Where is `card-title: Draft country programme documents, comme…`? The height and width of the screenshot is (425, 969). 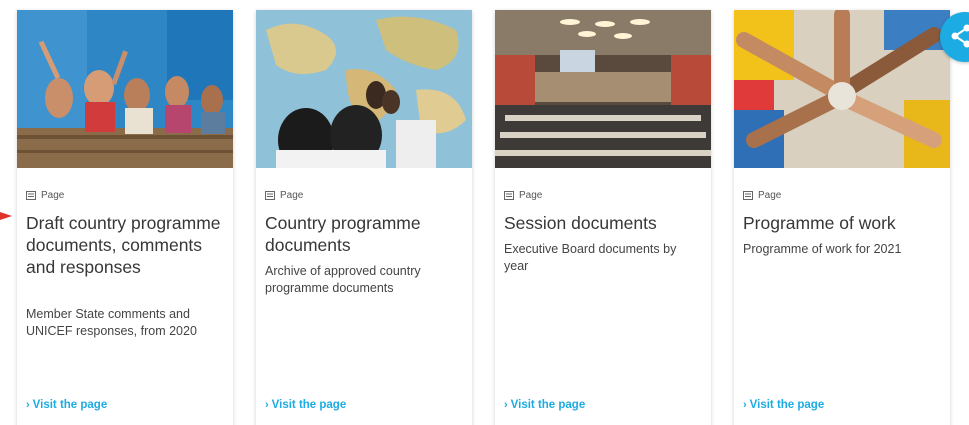 card-title: Draft country programme documents, comme… is located at coordinates (126, 245).